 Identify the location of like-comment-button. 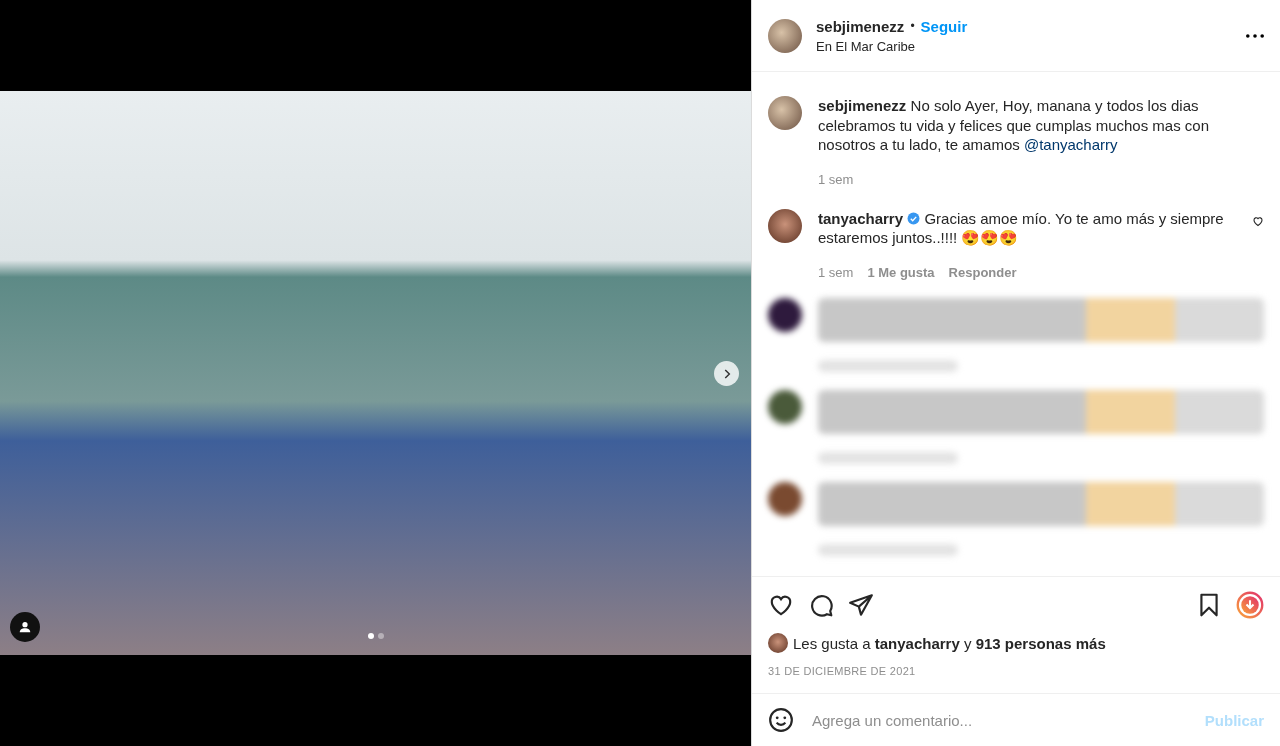
(1258, 220).